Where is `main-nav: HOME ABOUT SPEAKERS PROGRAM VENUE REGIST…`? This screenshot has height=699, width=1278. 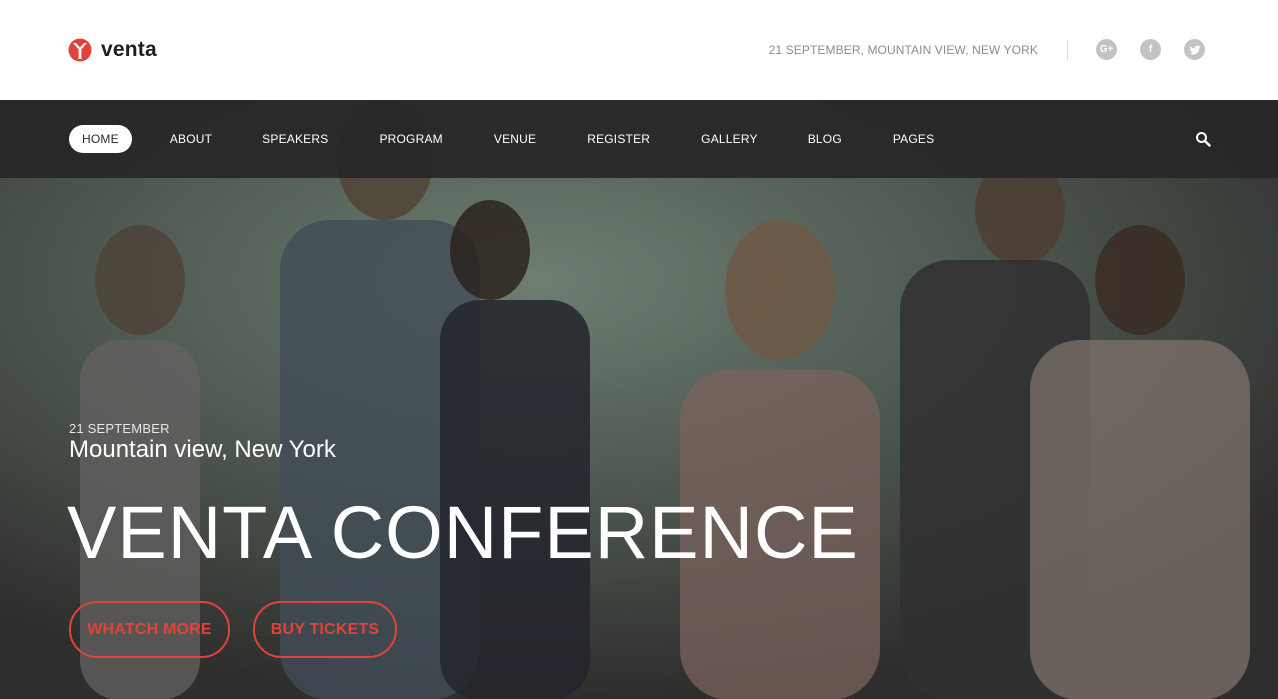
main-nav: HOME ABOUT SPEAKERS PROGRAM VENUE REGIST… is located at coordinates (639, 139).